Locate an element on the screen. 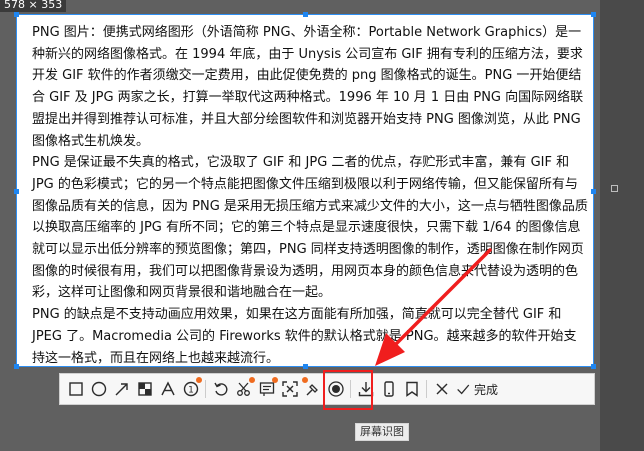 The width and height of the screenshot is (644, 451). highlight-box is located at coordinates (348, 390).